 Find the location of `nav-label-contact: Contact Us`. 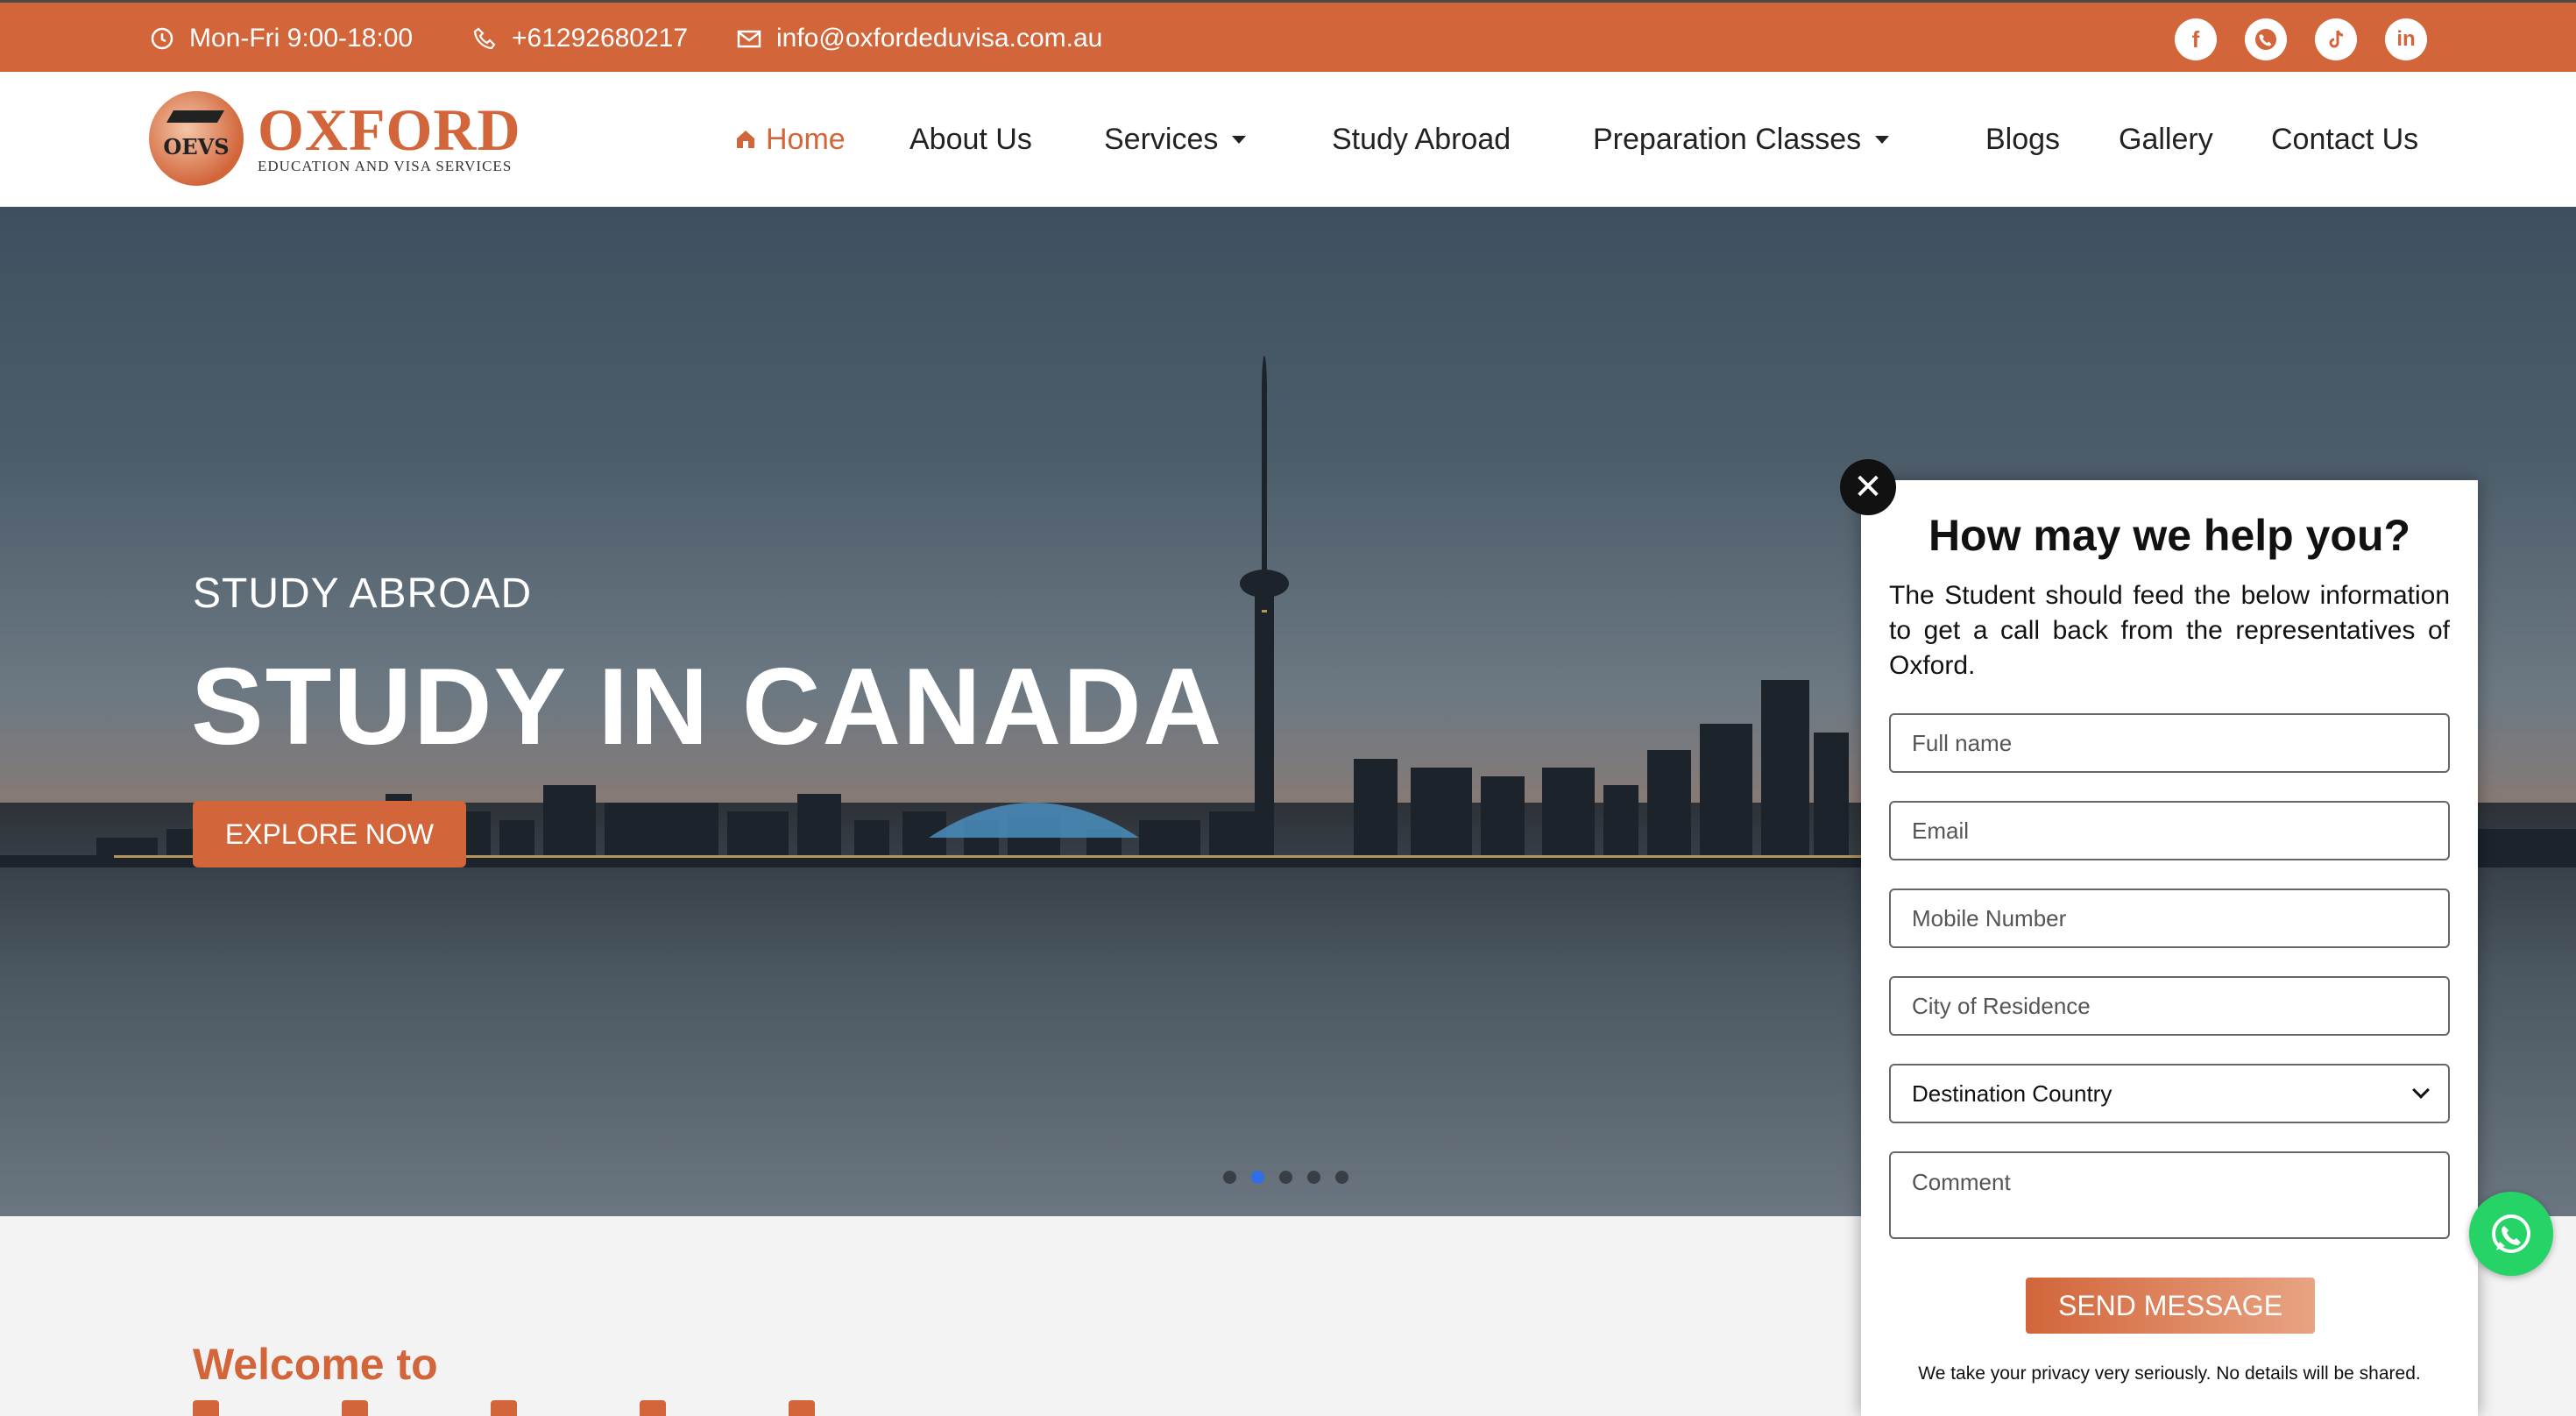

nav-label-contact: Contact Us is located at coordinates (2345, 139).